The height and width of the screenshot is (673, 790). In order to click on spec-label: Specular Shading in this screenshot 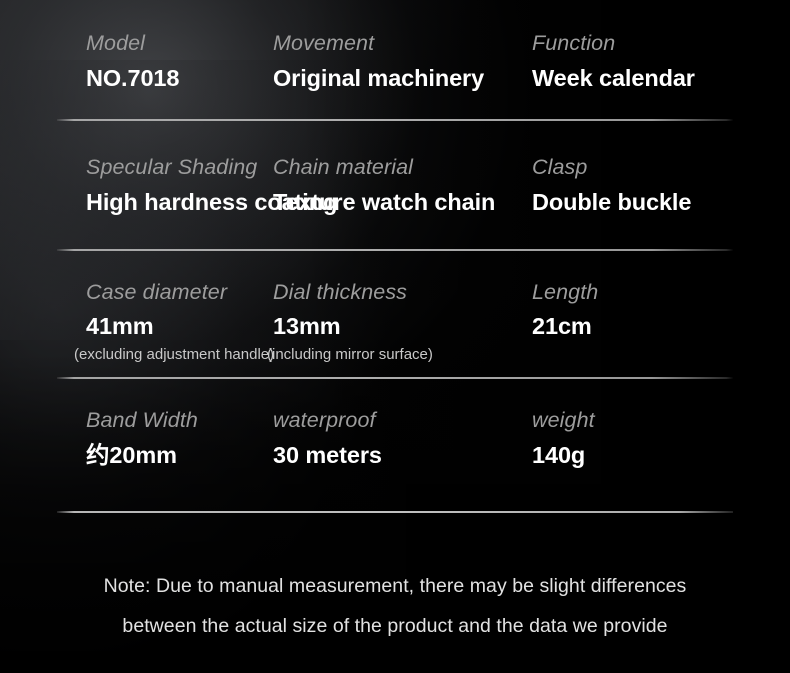, I will do `click(172, 167)`.